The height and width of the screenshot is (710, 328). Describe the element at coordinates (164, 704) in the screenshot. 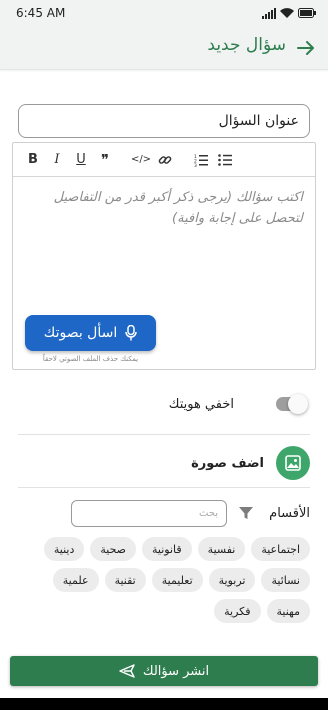

I see `system-nav-bar` at that location.